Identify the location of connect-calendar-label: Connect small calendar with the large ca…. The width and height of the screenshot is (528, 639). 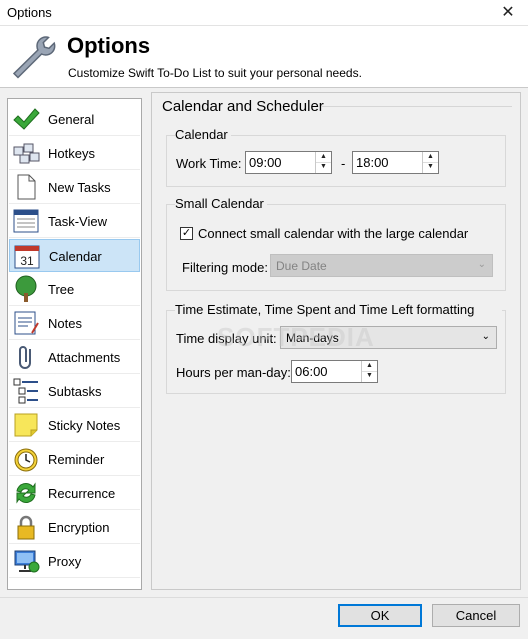
(333, 233).